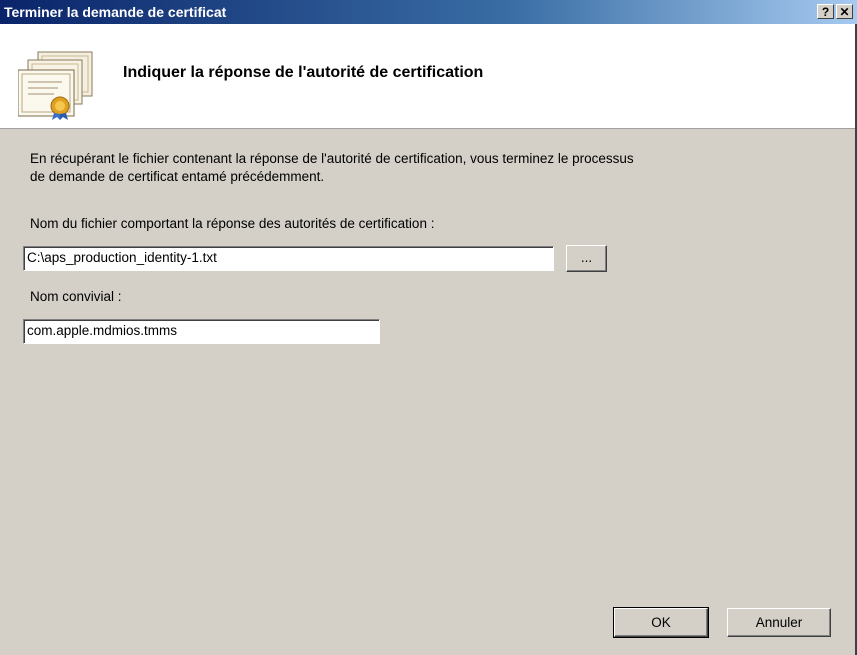 The image size is (857, 655). Describe the element at coordinates (201, 331) in the screenshot. I see `friendly-name-input: com.apple.mdmios.tmms` at that location.